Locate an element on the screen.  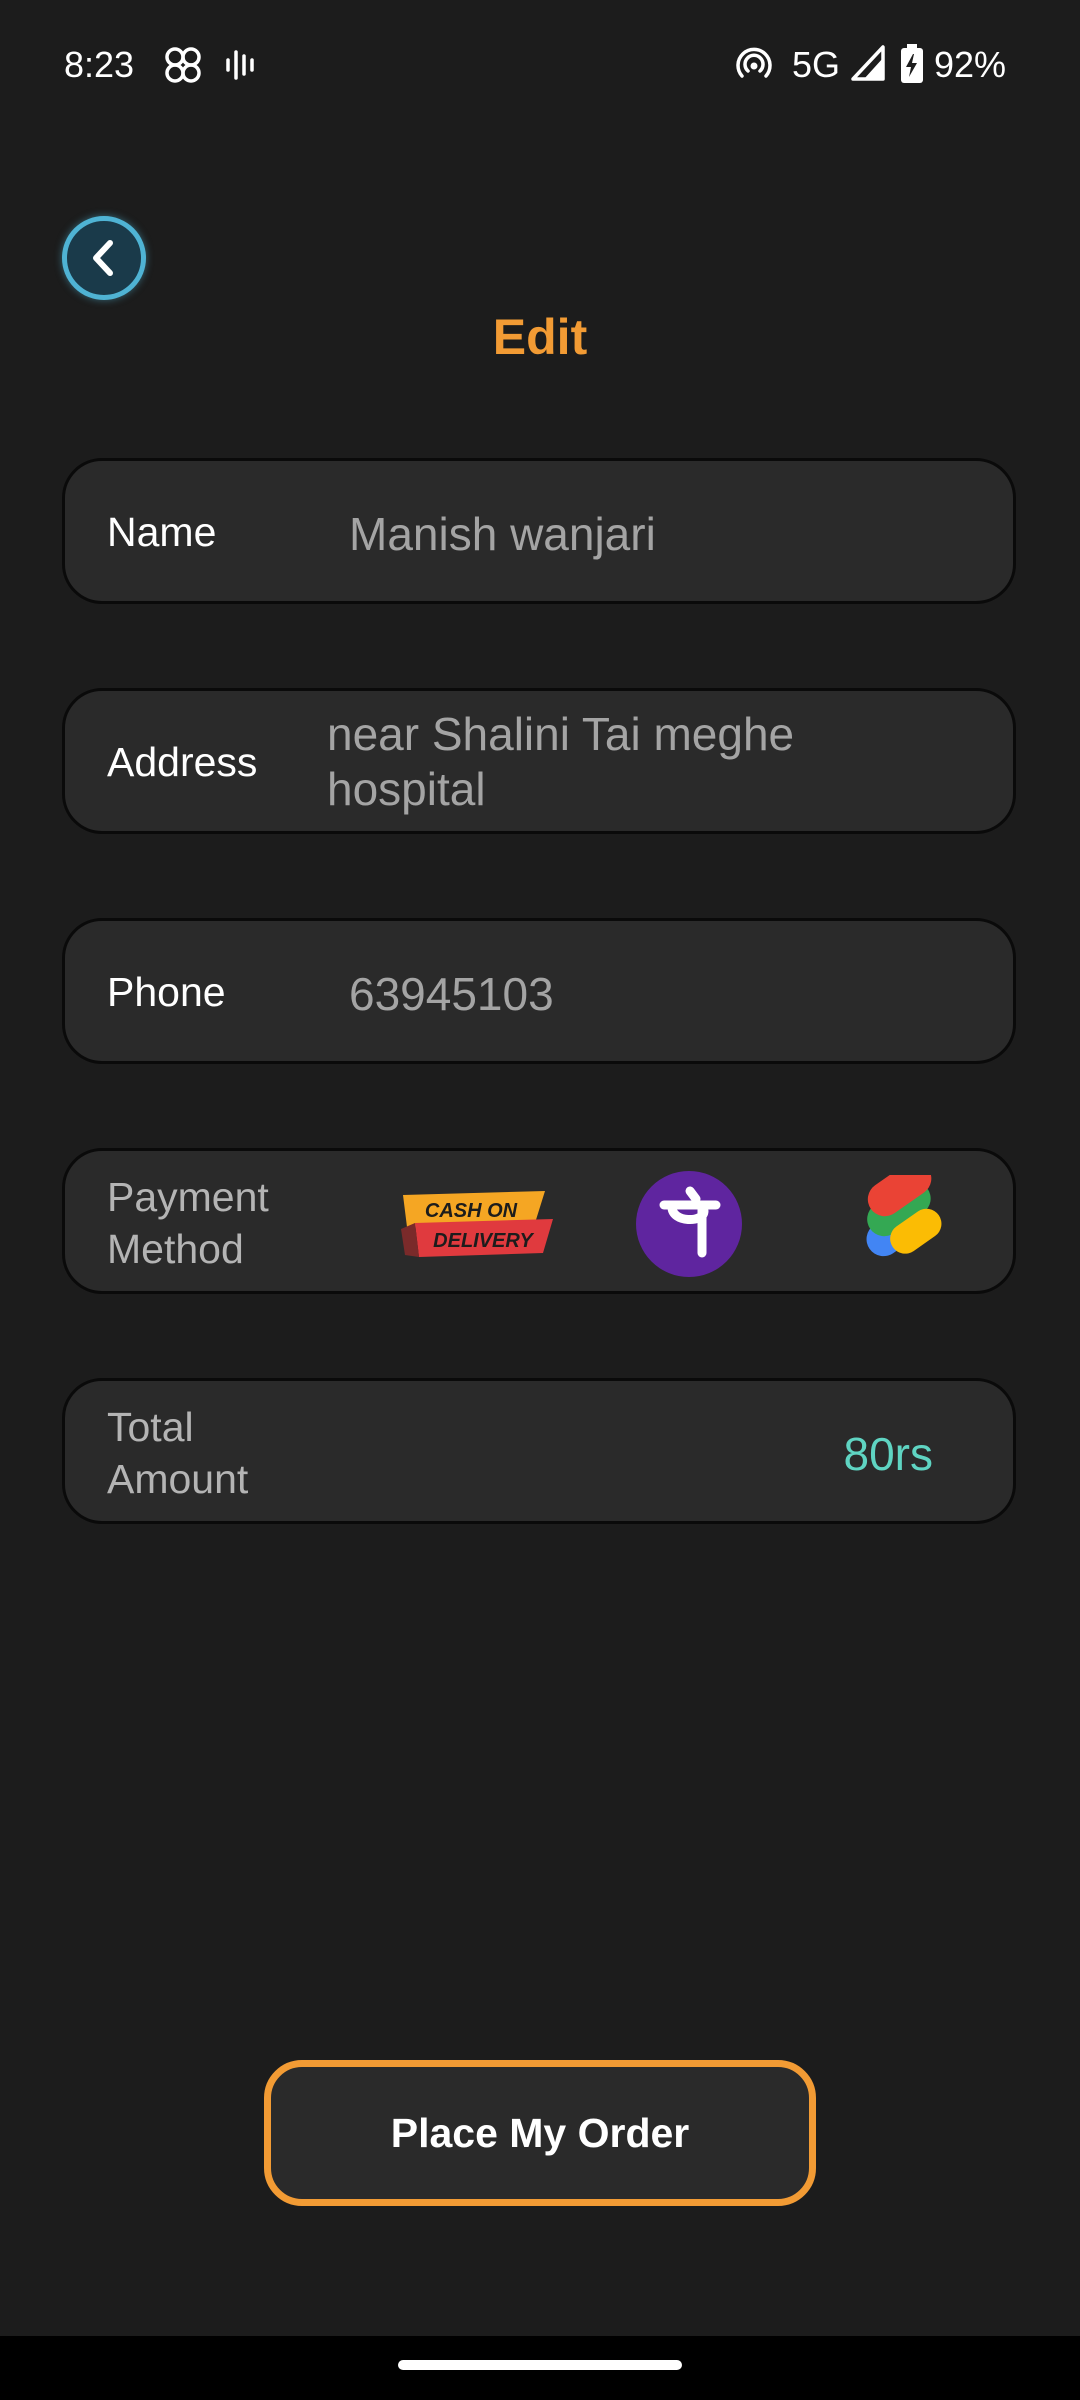
total-amount-card: Total Amount 80rs is located at coordinates (539, 1451).